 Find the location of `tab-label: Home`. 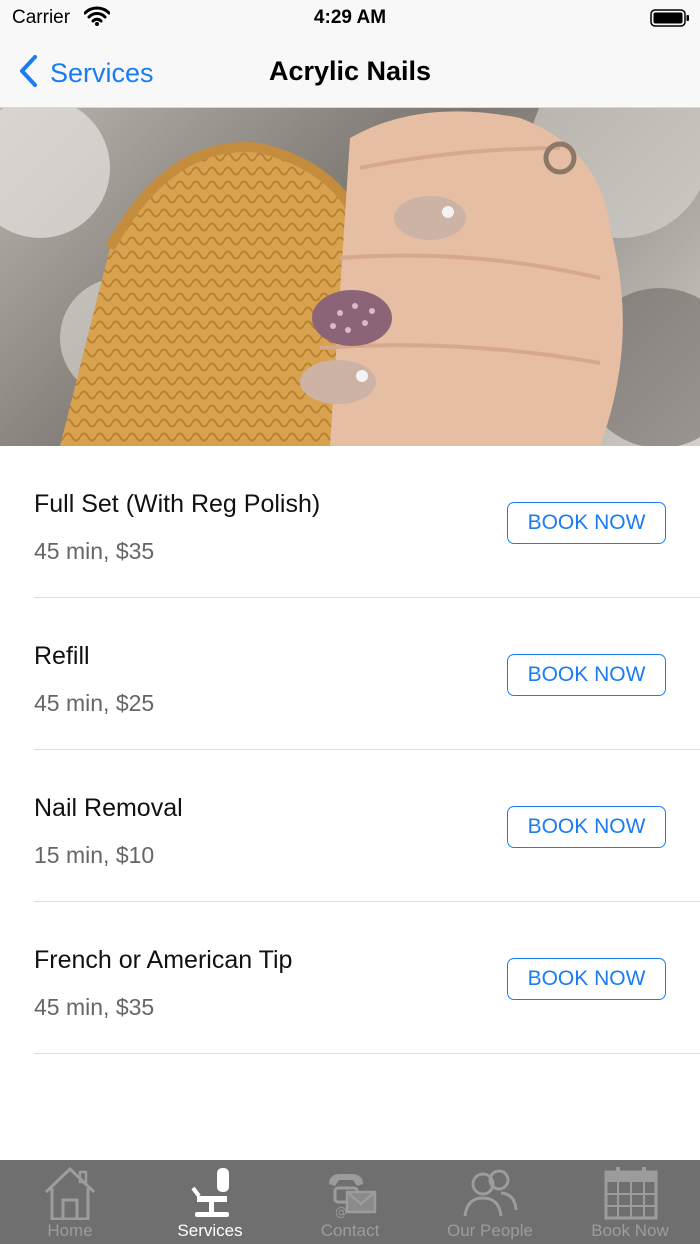

tab-label: Home is located at coordinates (70, 1230).